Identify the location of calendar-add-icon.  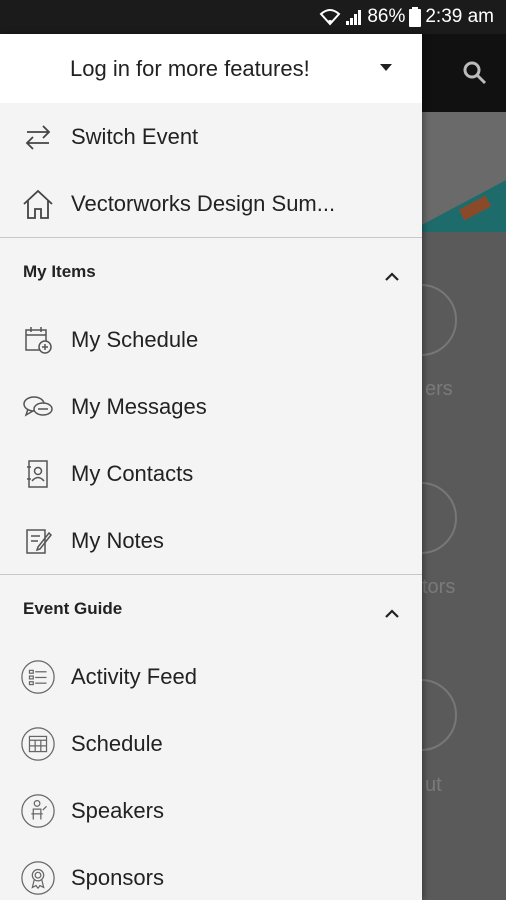
(38, 340).